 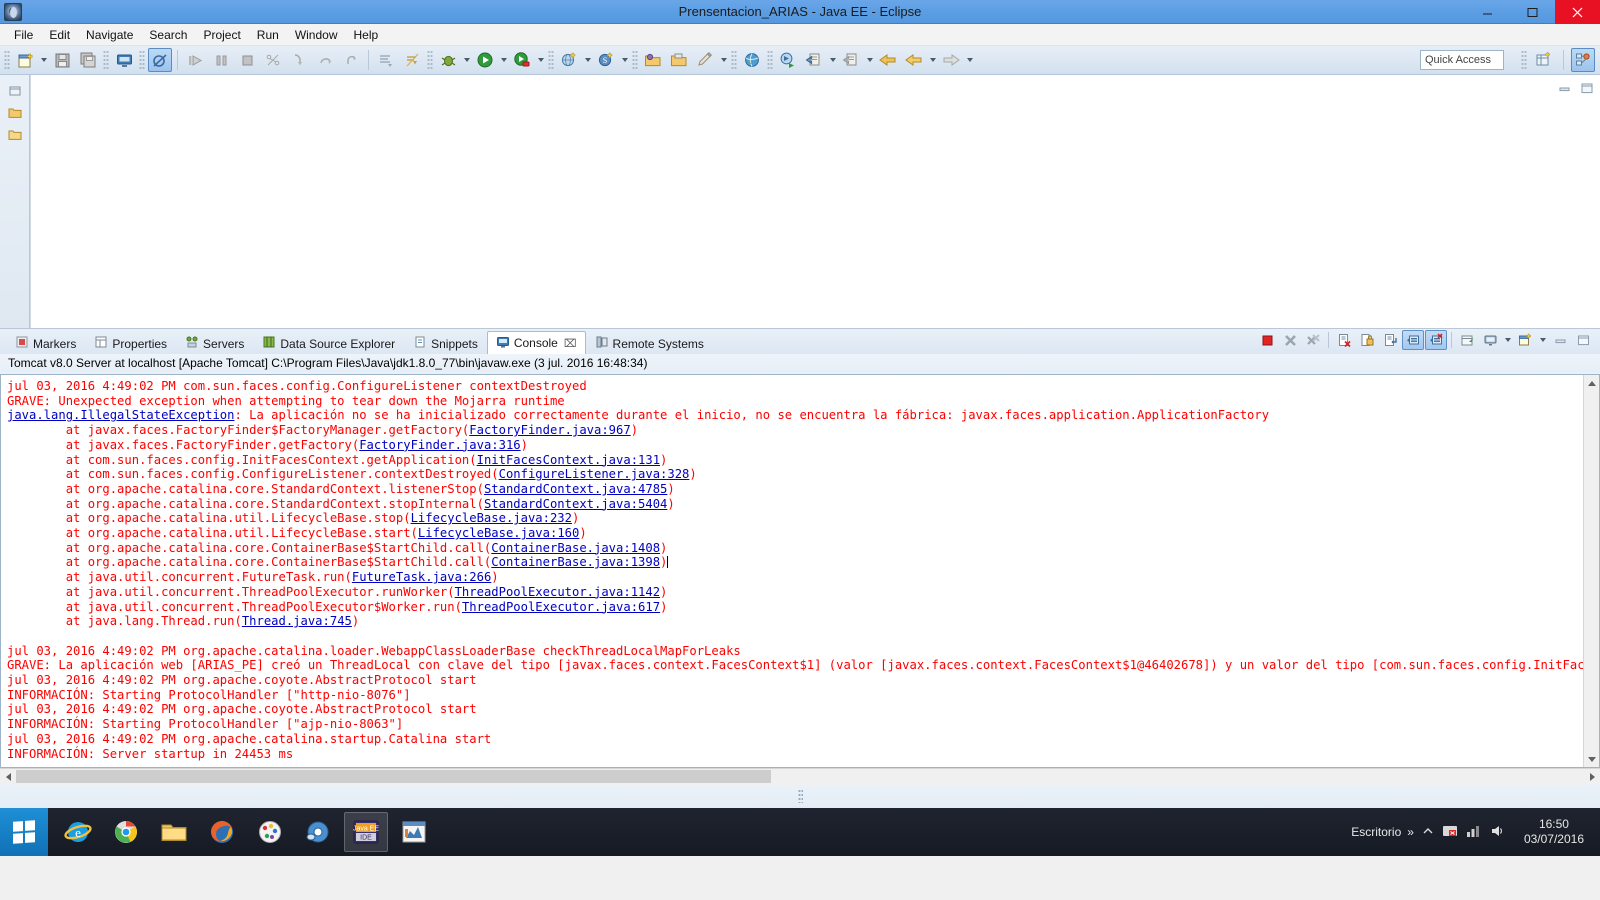 I want to click on forward-icon, so click(x=951, y=60).